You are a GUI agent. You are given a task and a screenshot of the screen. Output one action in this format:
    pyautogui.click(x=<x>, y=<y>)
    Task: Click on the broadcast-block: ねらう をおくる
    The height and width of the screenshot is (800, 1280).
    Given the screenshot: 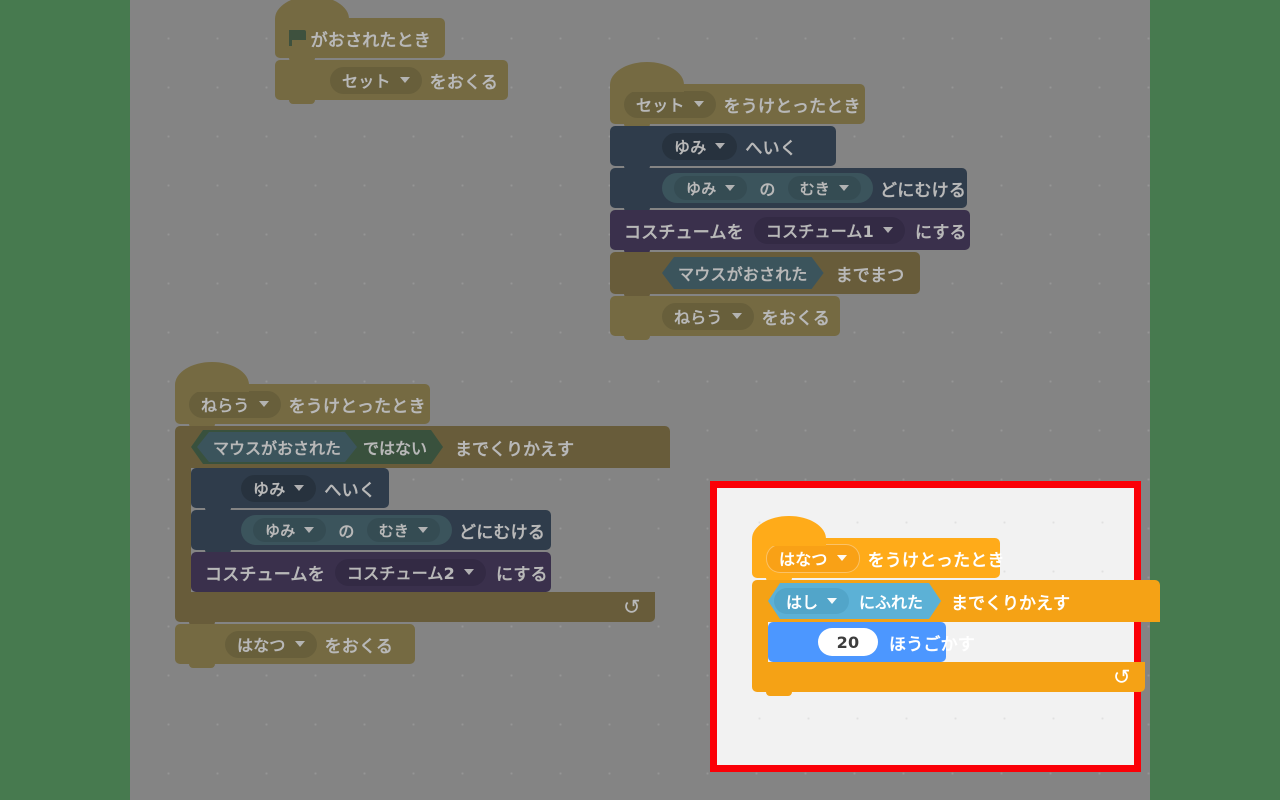 What is the action you would take?
    pyautogui.click(x=725, y=318)
    